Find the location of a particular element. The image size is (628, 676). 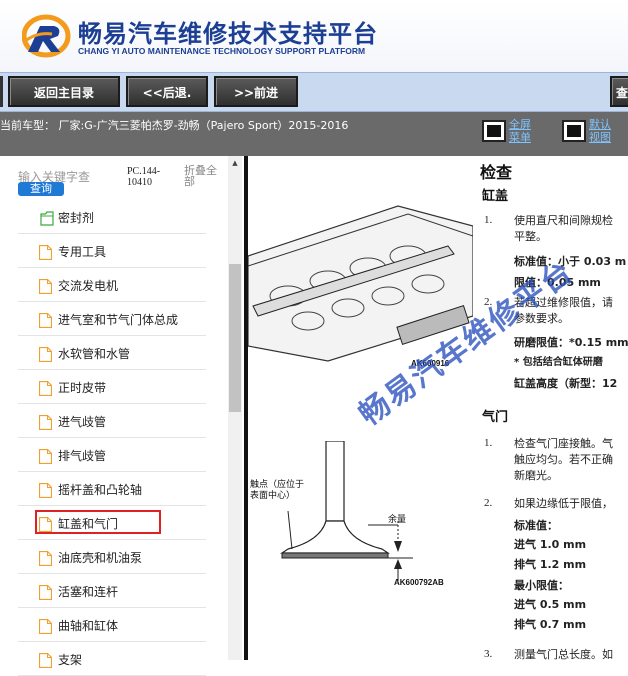

valve-figure is located at coordinates (360, 516).